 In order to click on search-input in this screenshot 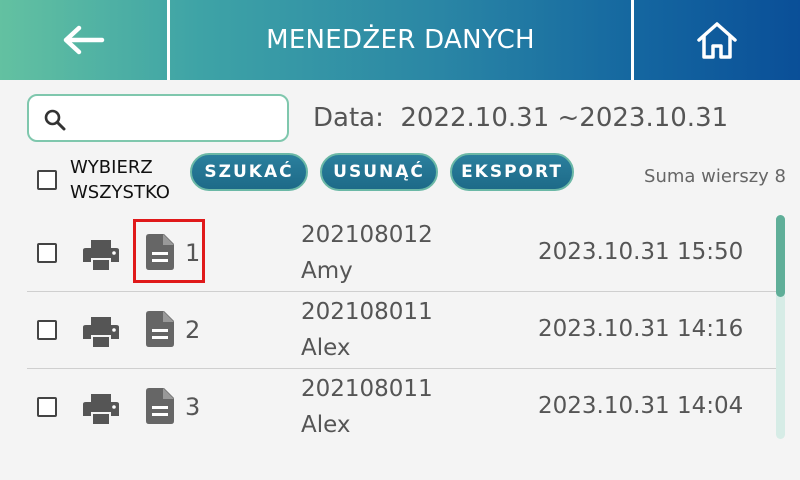, I will do `click(179, 119)`.